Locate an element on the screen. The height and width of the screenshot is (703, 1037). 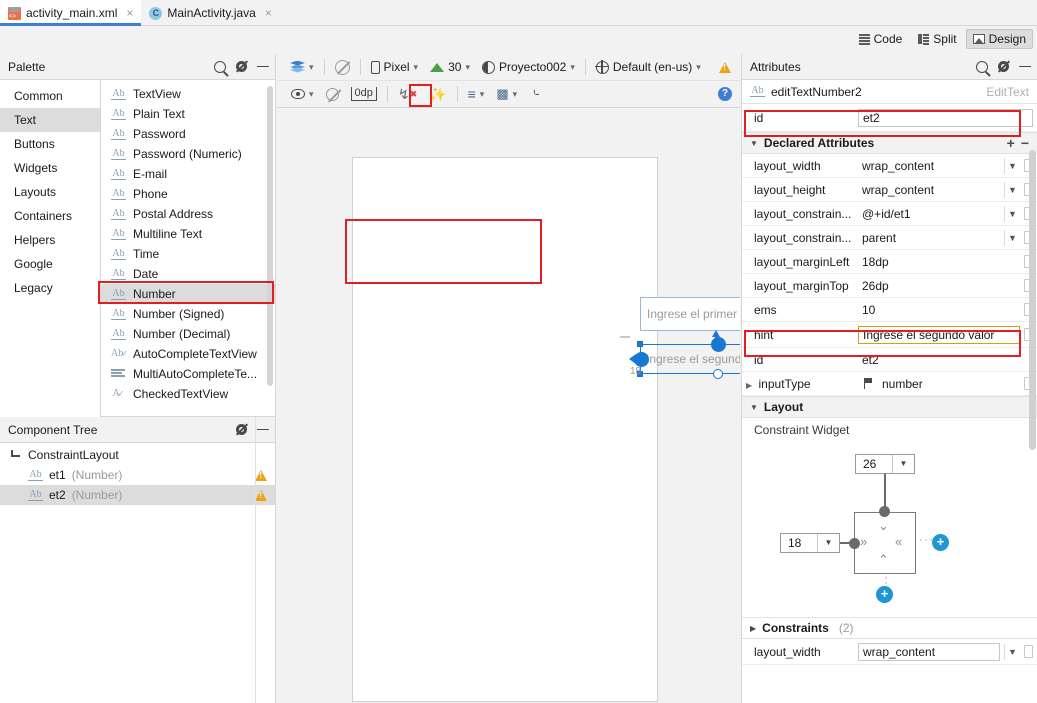
attribute-value: parent is located at coordinates (929, 238).